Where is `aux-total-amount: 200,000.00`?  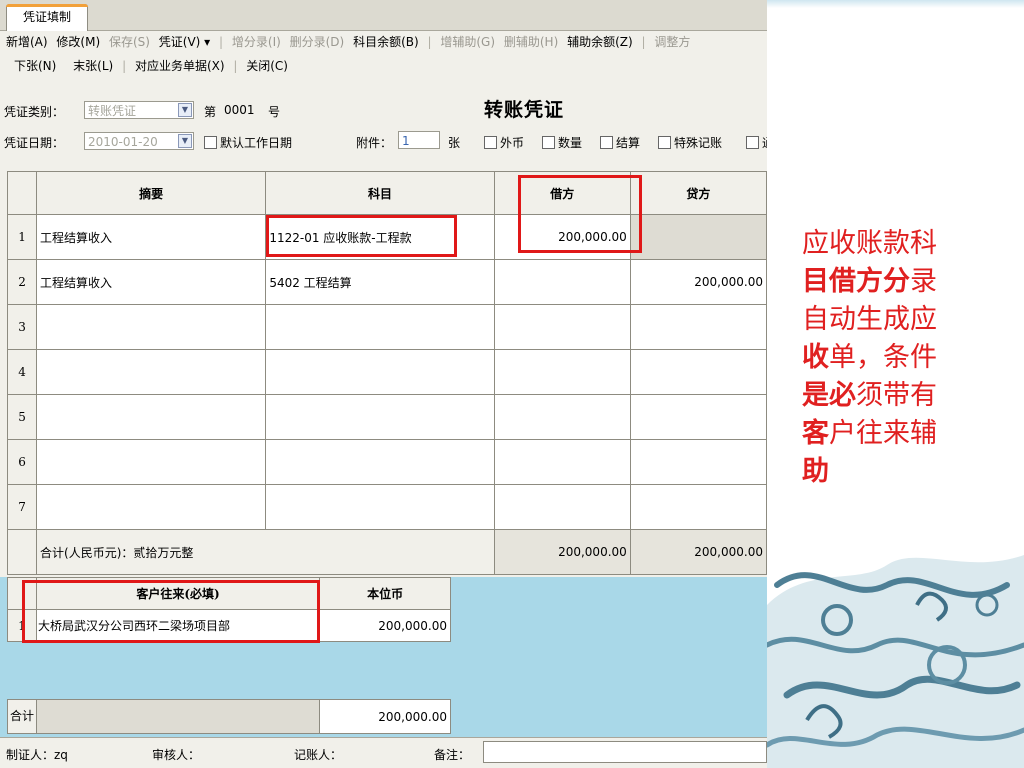
aux-total-amount: 200,000.00 is located at coordinates (385, 716).